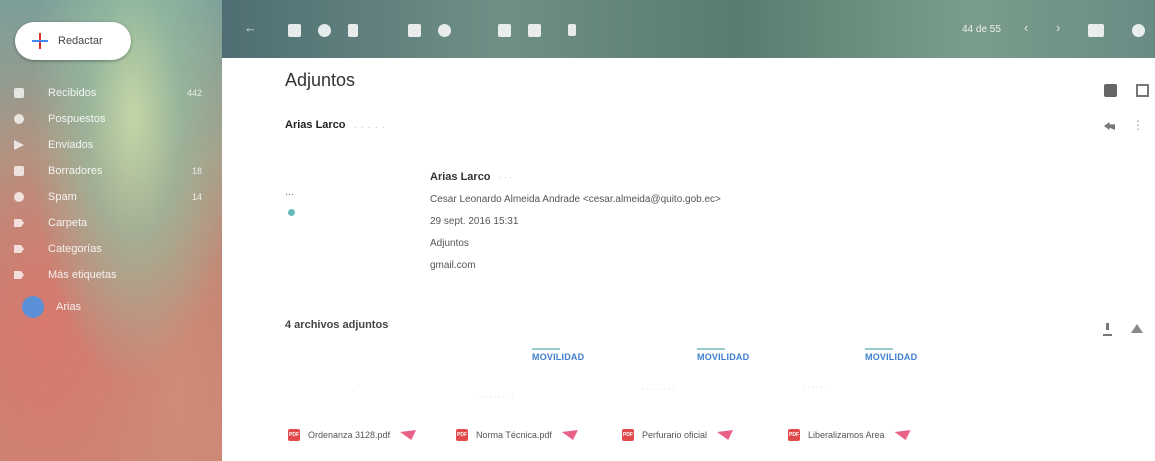  What do you see at coordinates (534, 30) in the screenshot?
I see `move-to-icon` at bounding box center [534, 30].